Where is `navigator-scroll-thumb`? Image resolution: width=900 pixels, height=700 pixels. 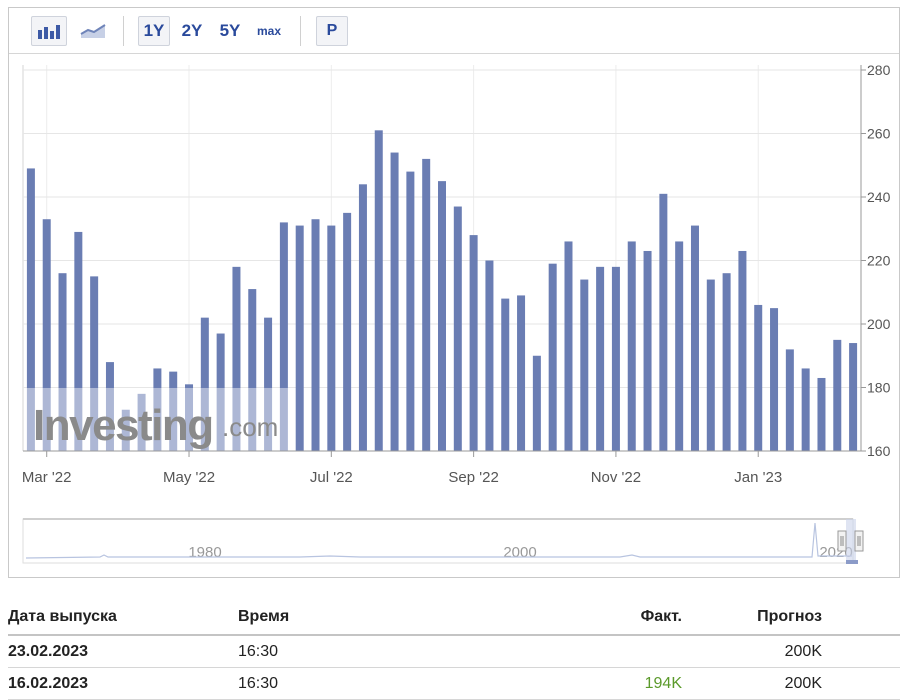
navigator-scroll-thumb is located at coordinates (852, 562).